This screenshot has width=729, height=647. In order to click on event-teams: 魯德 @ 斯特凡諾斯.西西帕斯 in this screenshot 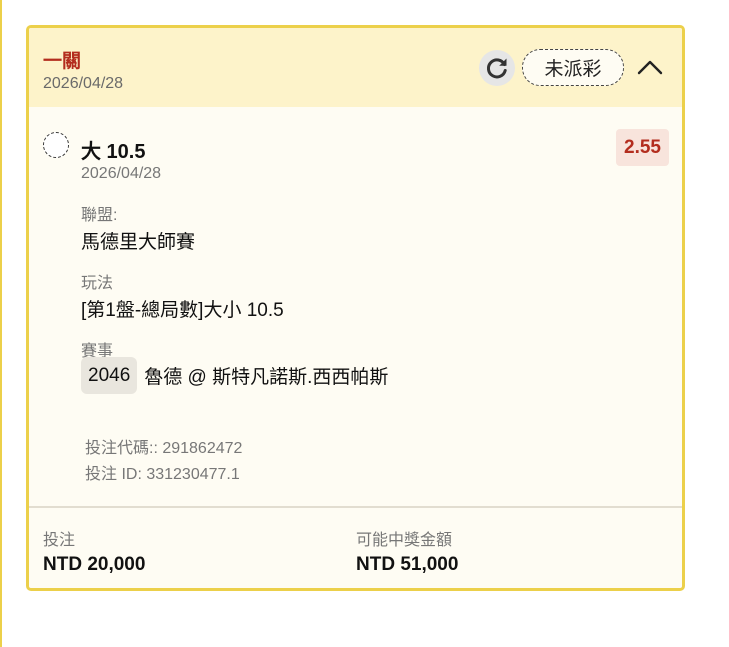, I will do `click(266, 377)`.